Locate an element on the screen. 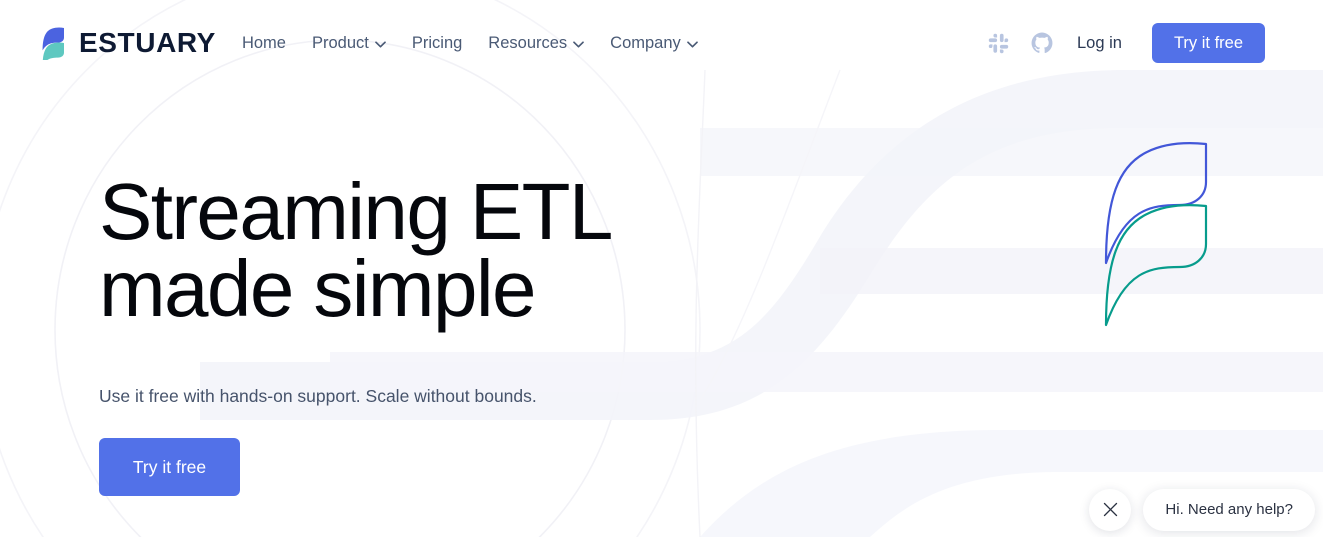  header-actions: Log in Try it free is located at coordinates (1126, 43).